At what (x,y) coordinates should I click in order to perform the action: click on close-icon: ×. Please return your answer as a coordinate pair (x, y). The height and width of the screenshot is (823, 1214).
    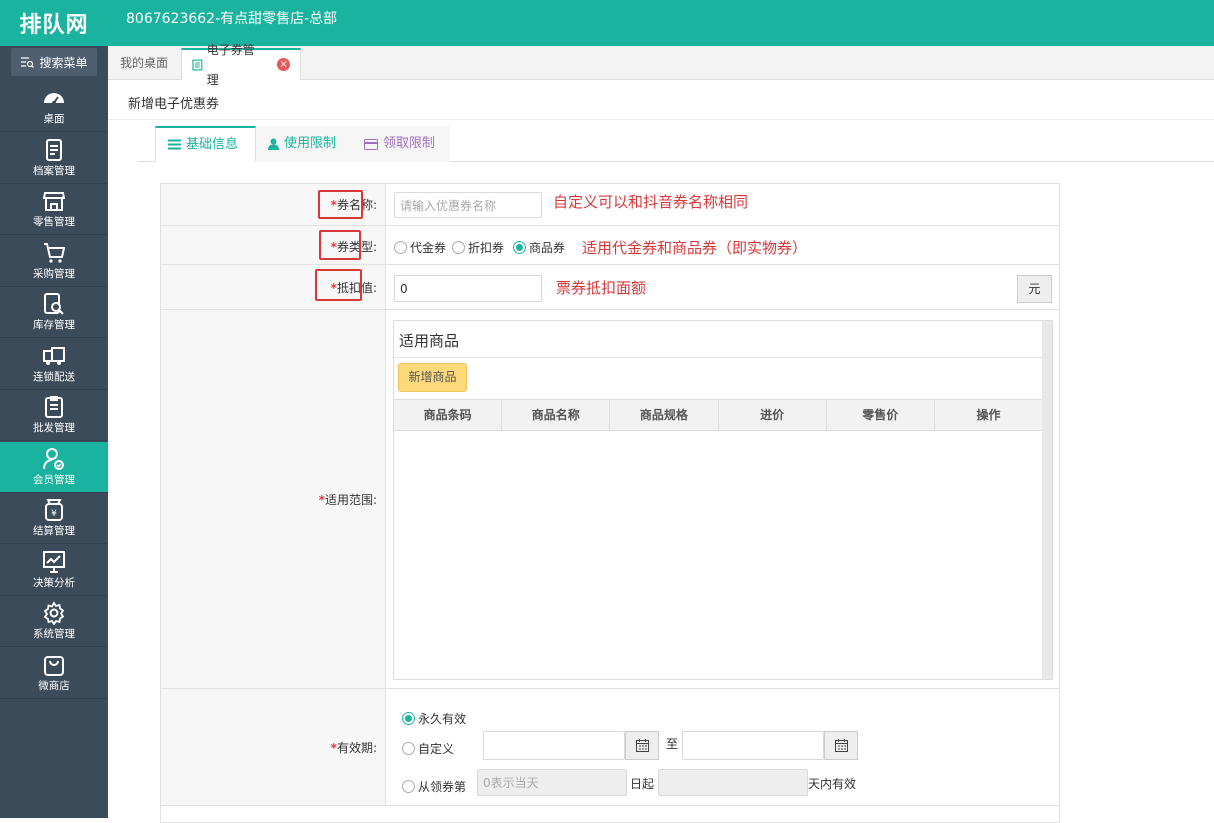
    Looking at the image, I should click on (283, 64).